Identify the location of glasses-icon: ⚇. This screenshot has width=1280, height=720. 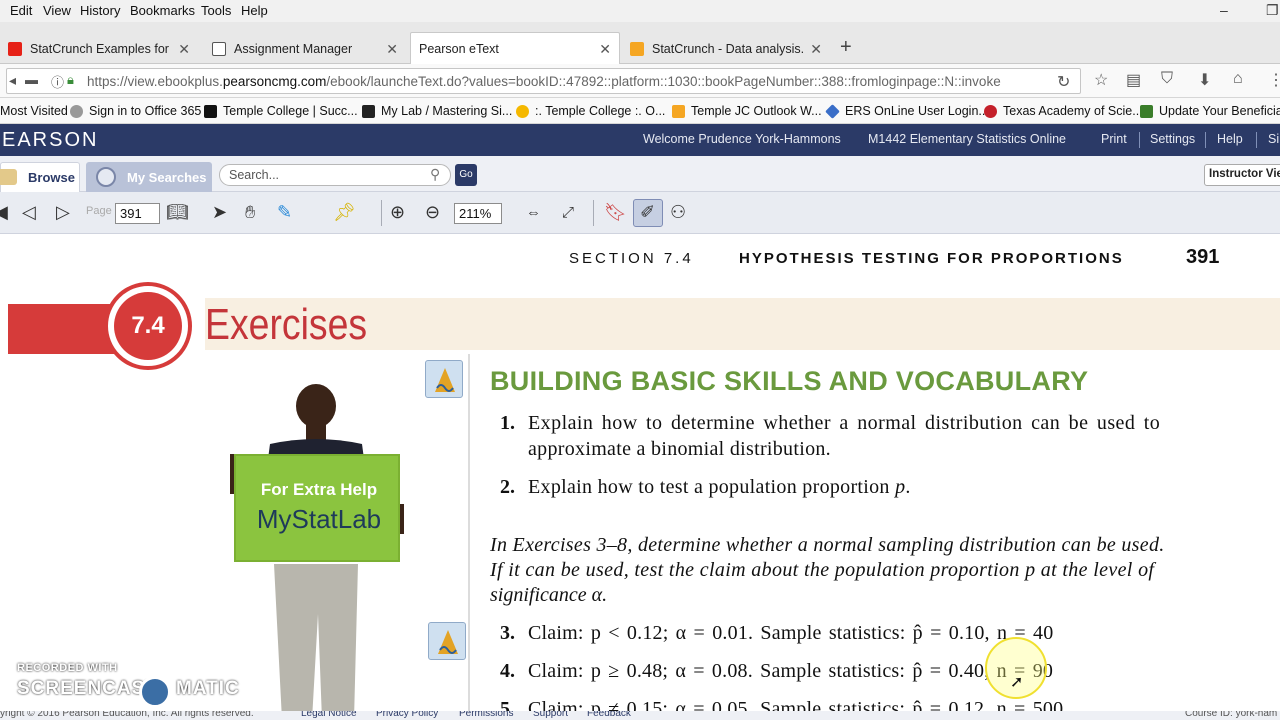
(678, 212).